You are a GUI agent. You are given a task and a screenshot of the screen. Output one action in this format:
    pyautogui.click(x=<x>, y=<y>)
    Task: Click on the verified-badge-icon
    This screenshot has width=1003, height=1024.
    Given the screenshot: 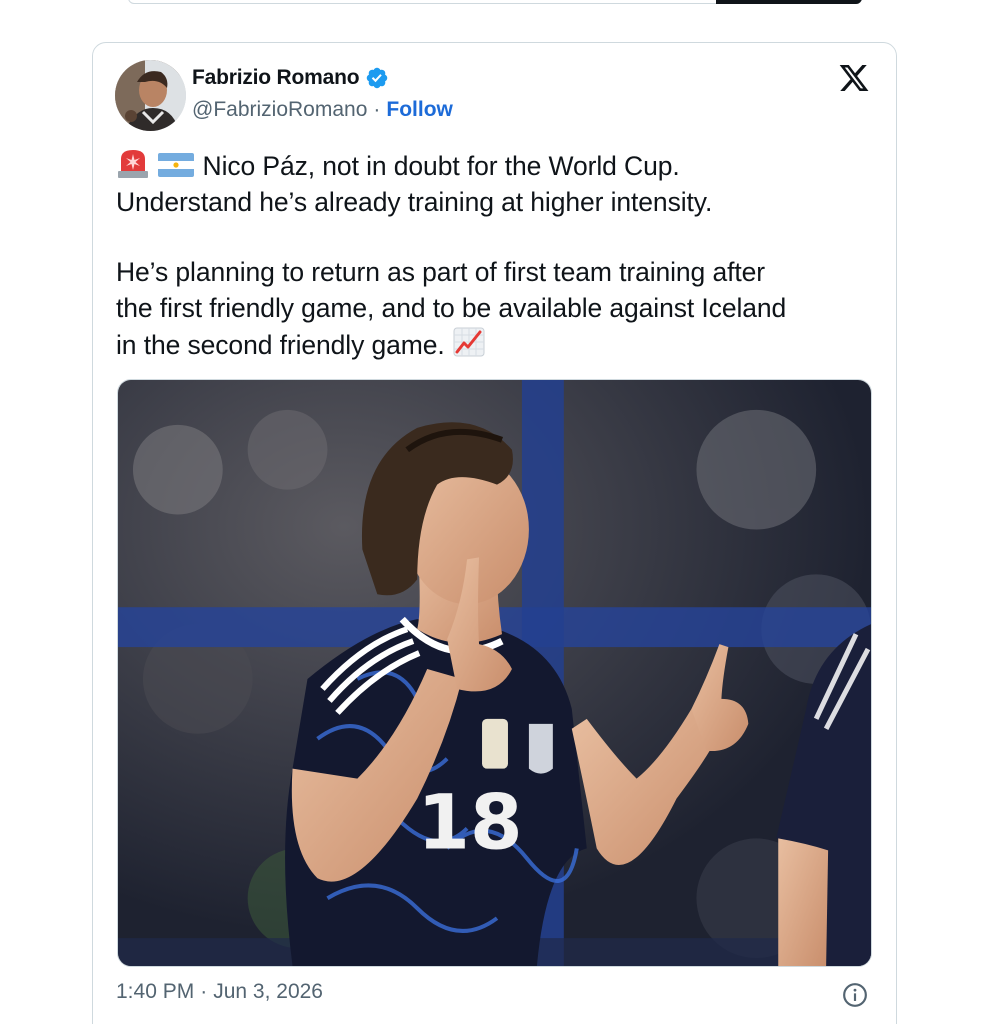 What is the action you would take?
    pyautogui.click(x=377, y=78)
    